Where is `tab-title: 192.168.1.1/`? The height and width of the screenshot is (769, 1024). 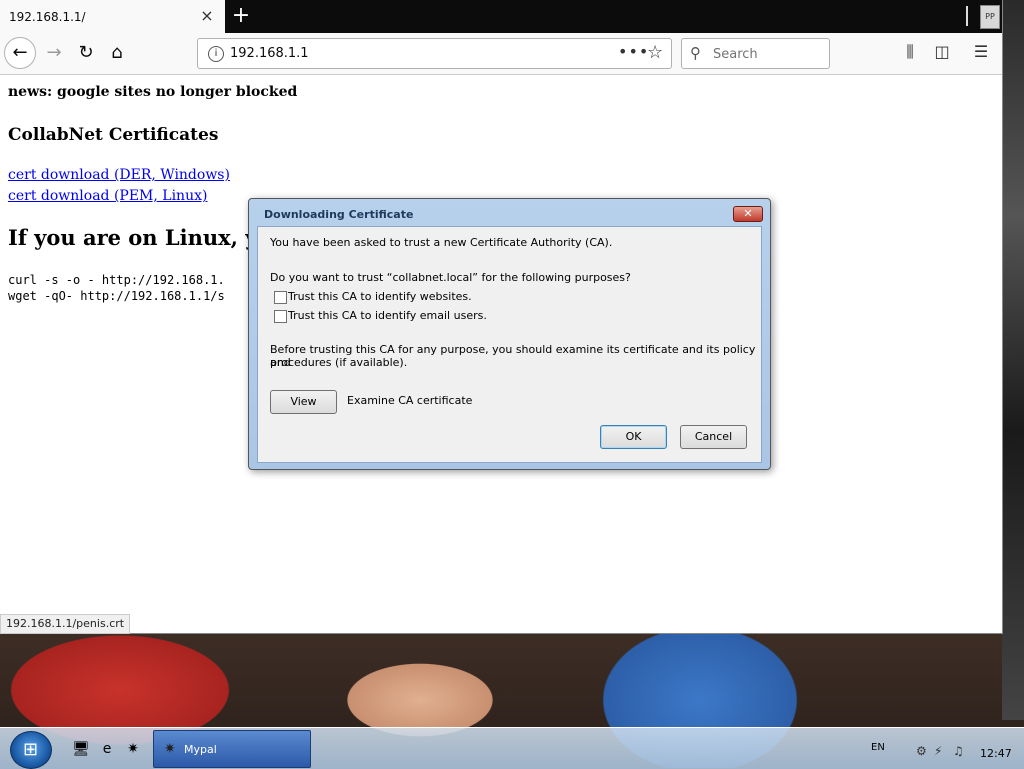
tab-title: 192.168.1.1/ is located at coordinates (47, 17).